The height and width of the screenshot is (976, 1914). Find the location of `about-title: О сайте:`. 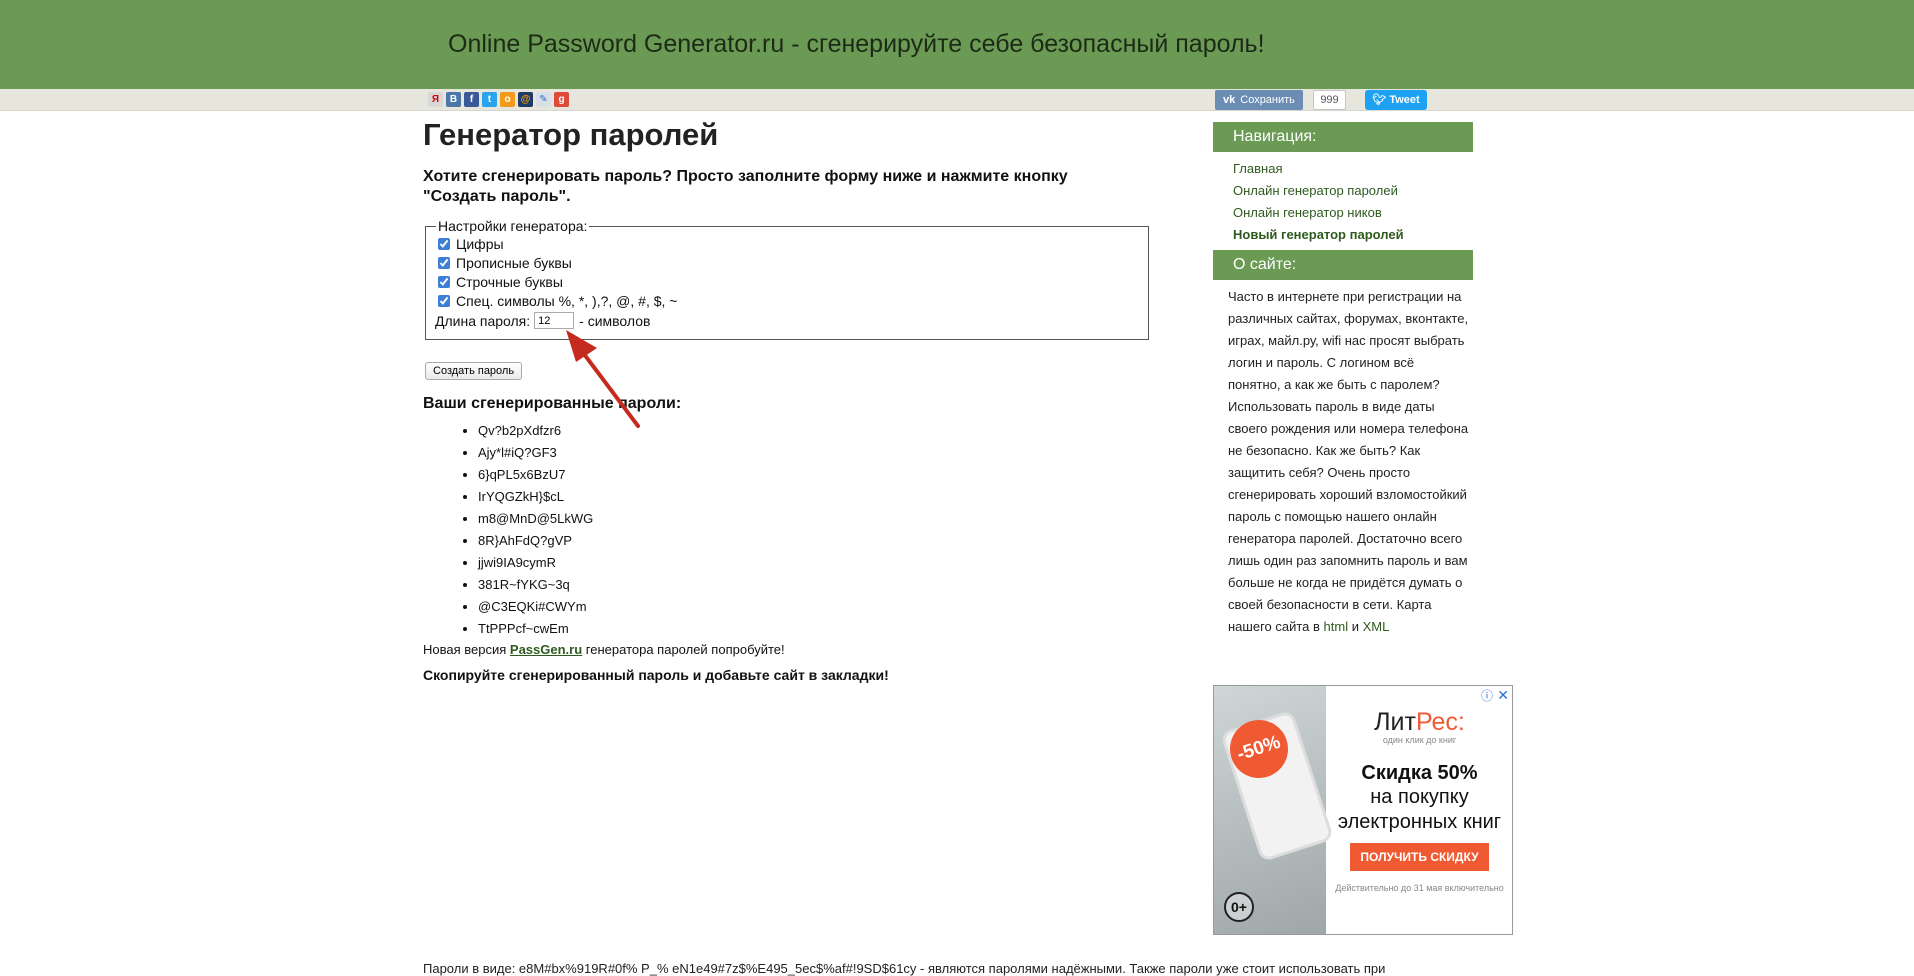

about-title: О сайте: is located at coordinates (1343, 265).